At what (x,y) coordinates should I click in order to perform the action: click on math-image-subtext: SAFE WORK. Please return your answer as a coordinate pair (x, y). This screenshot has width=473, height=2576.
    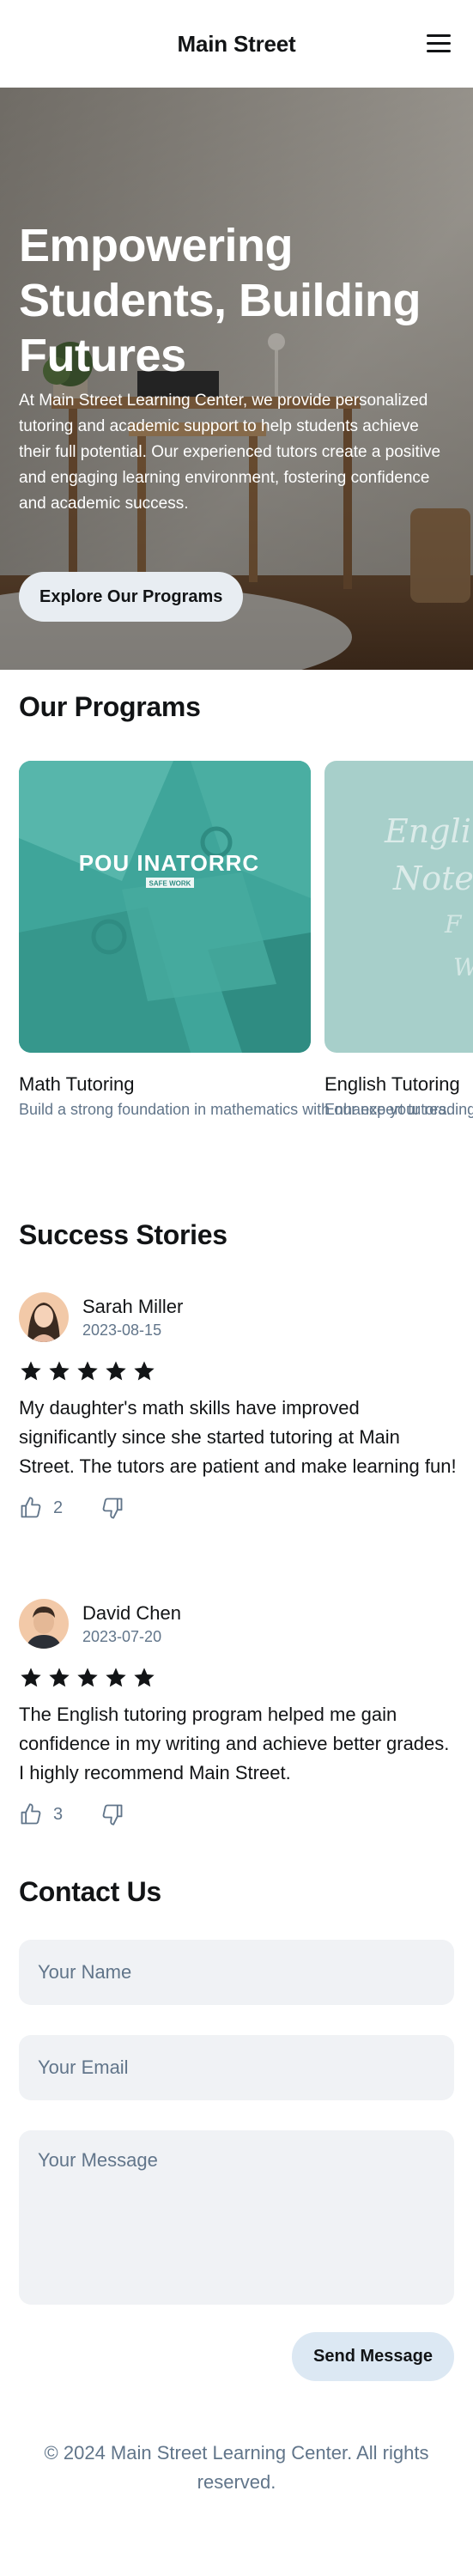
    Looking at the image, I should click on (170, 884).